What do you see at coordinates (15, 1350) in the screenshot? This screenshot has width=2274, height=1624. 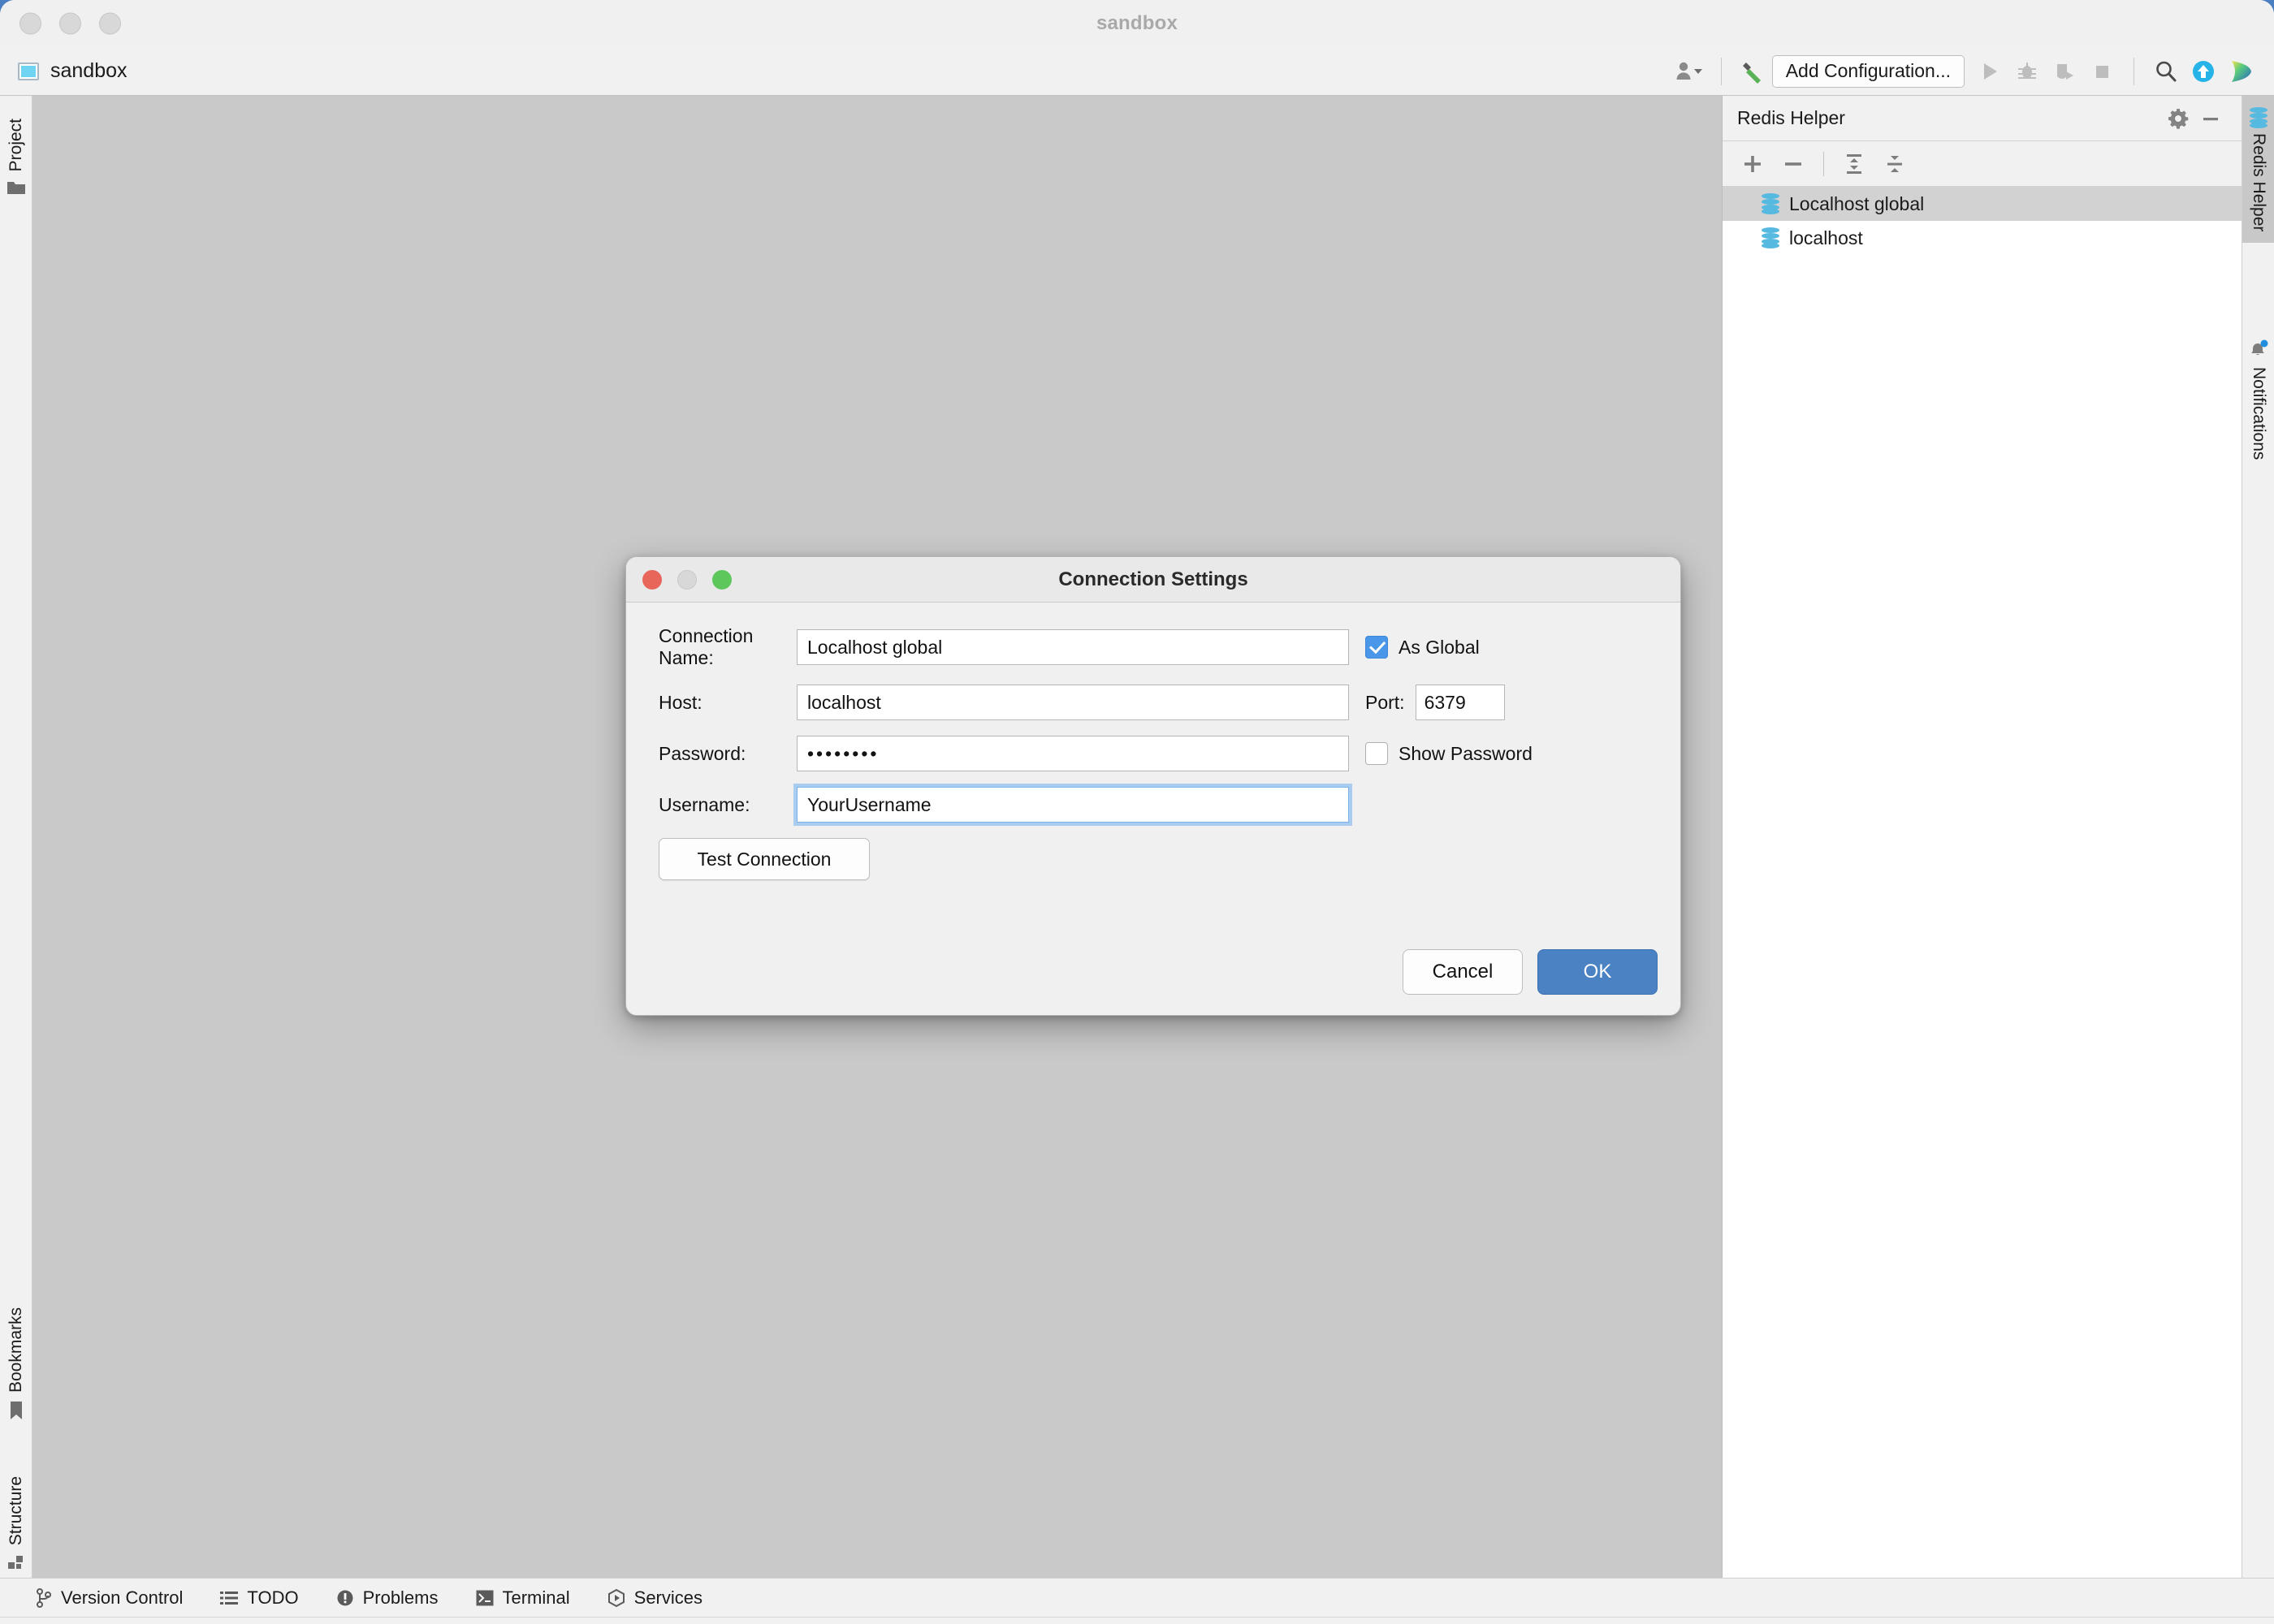 I see `sidebar-item-label: Bookmarks` at bounding box center [15, 1350].